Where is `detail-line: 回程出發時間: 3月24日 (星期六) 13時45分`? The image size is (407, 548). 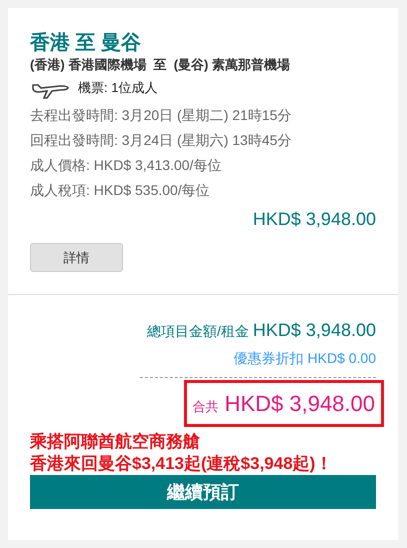
detail-line: 回程出發時間: 3月24日 (星期六) 13時45分 is located at coordinates (161, 140).